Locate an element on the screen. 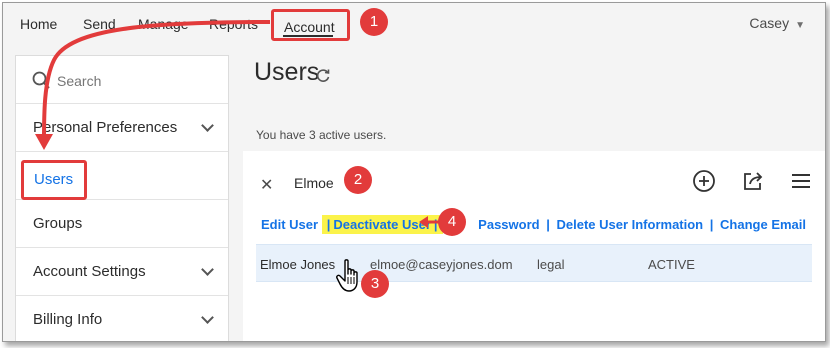 The width and height of the screenshot is (830, 348). nav-active-underline is located at coordinates (308, 36).